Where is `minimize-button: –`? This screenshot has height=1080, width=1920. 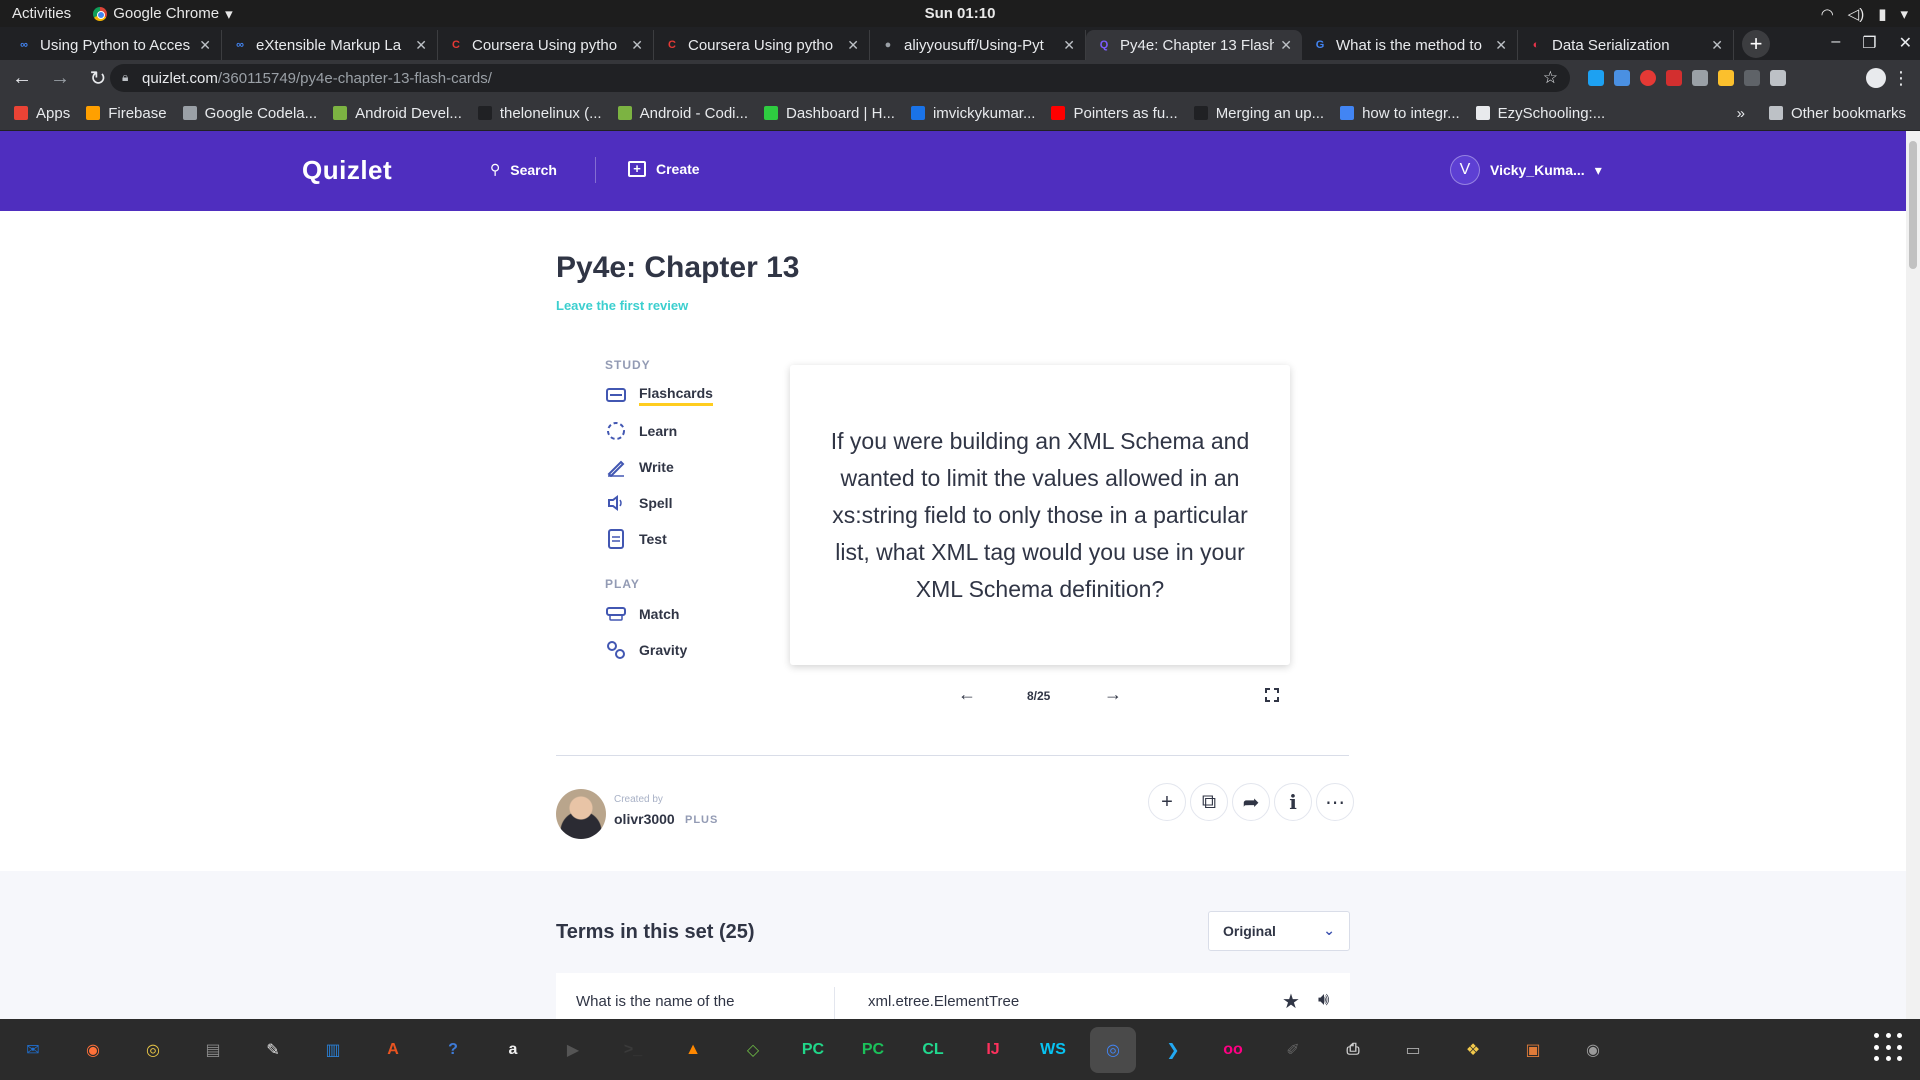 minimize-button: – is located at coordinates (1835, 43).